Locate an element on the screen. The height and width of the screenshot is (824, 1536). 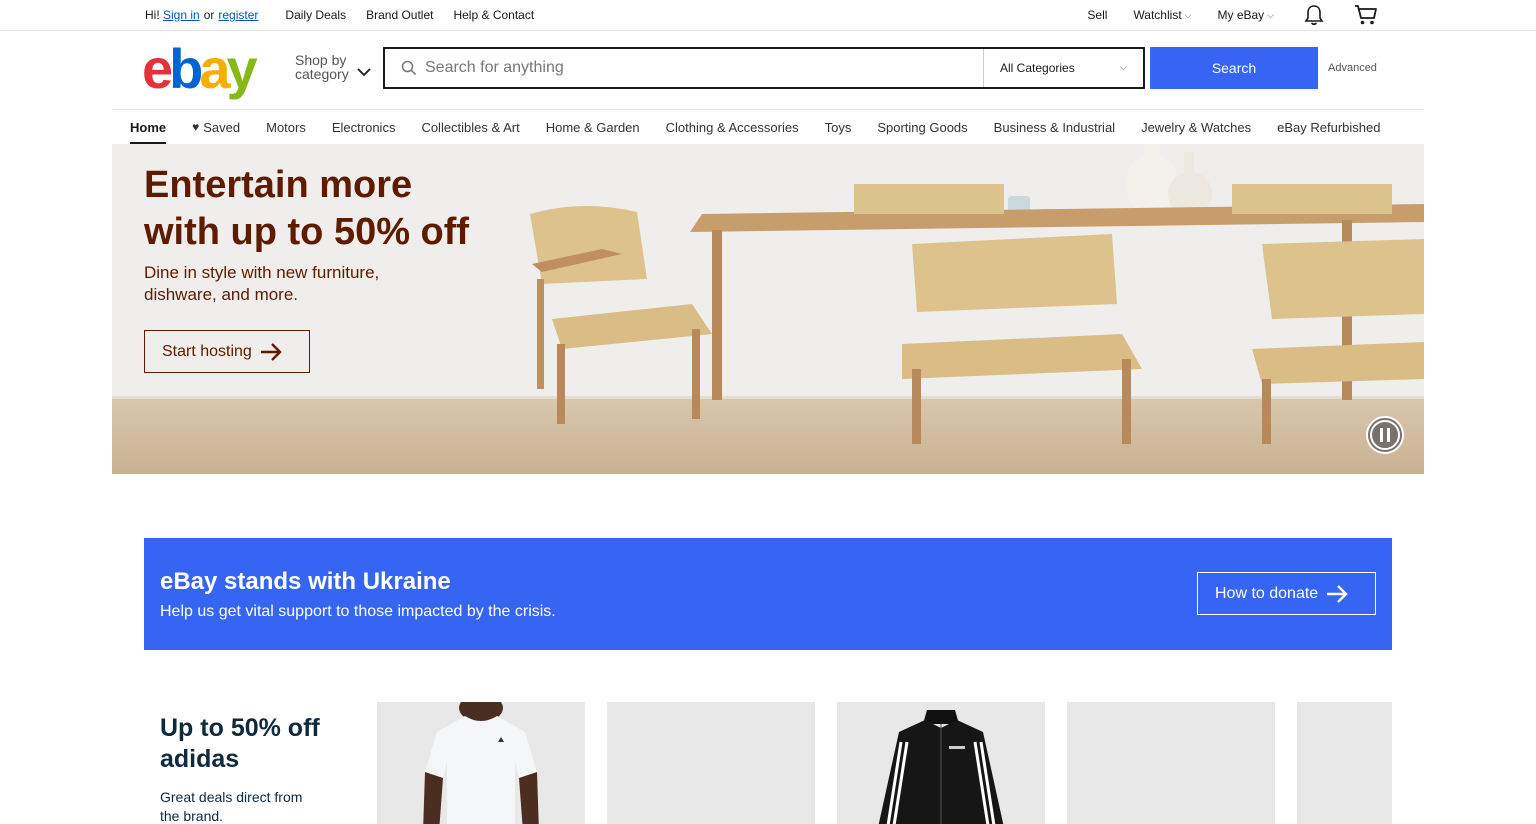
watchlist-label: Watchlist is located at coordinates (1157, 15).